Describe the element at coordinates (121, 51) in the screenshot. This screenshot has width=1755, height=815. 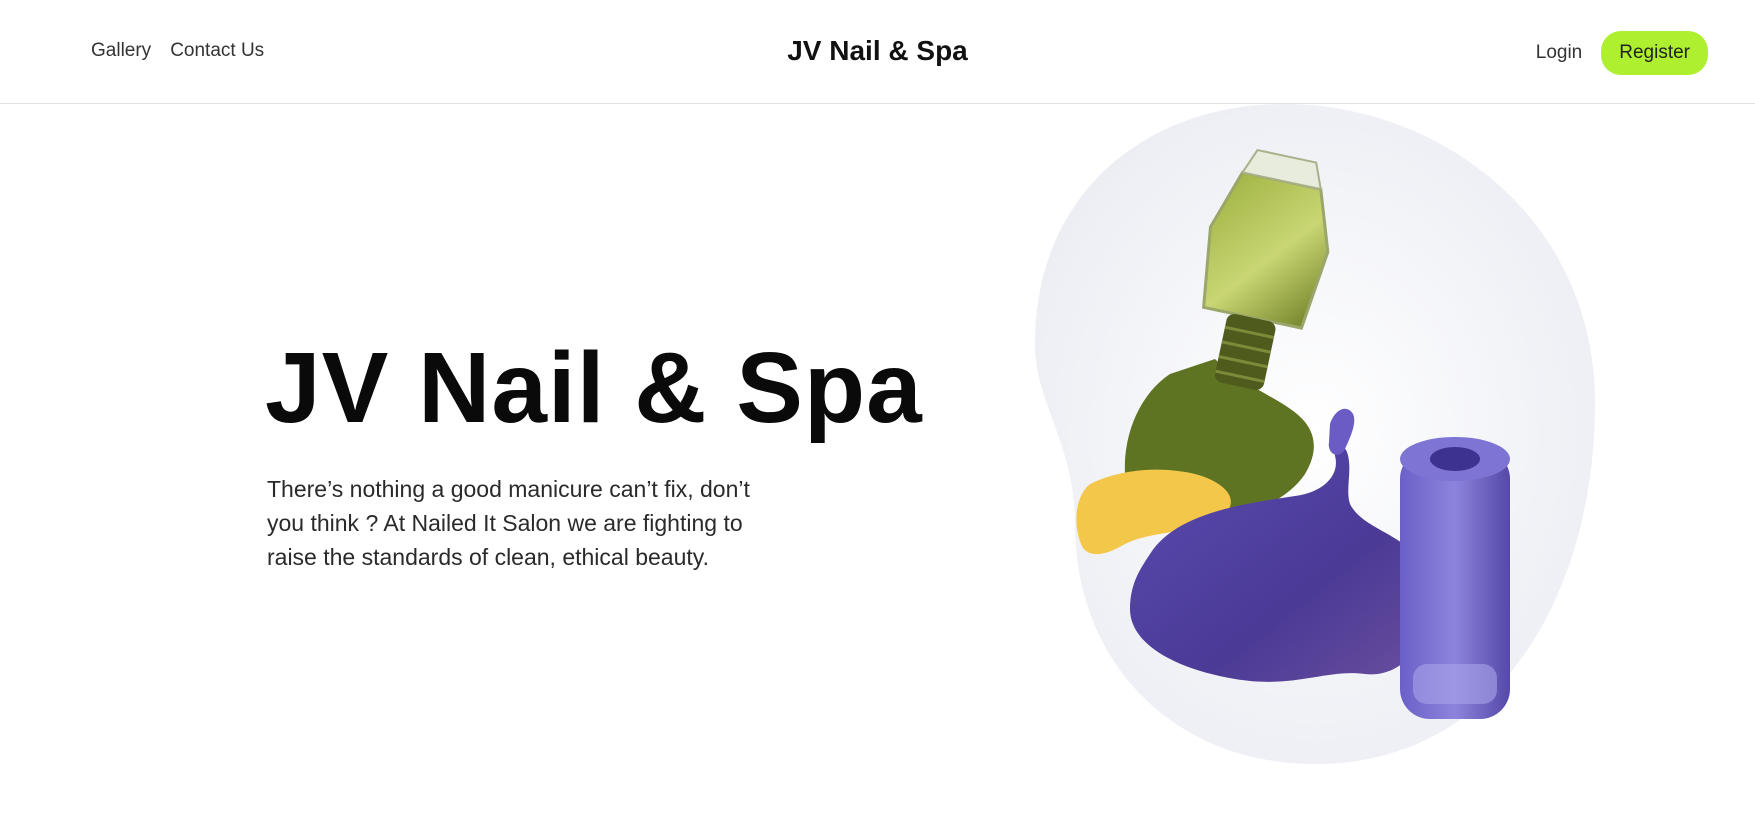
I see `nav-link-gallery: Gallery` at that location.